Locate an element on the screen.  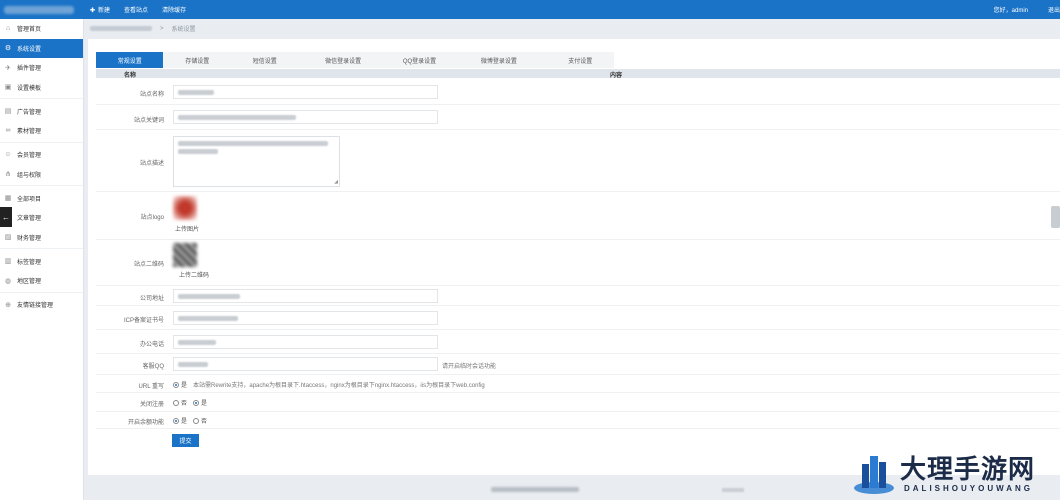
site-description-textarea: ◢ is located at coordinates (256, 161).